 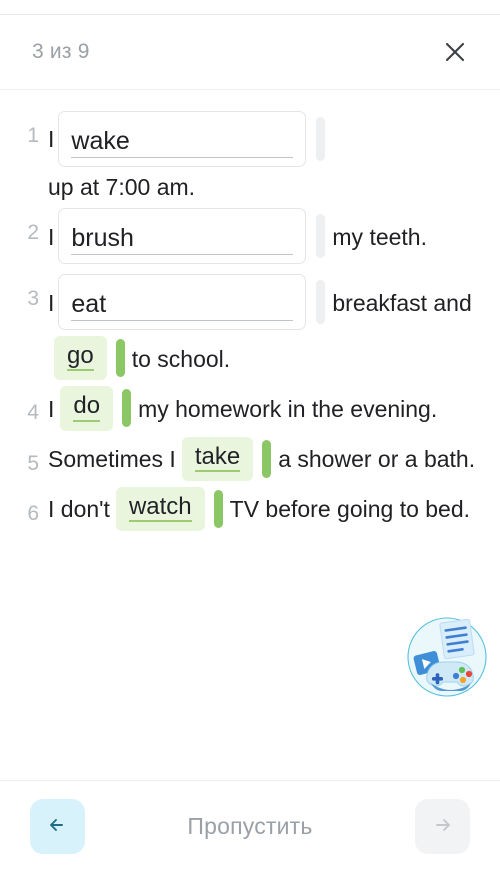 I want to click on answer-chip-label: take, so click(x=217, y=457).